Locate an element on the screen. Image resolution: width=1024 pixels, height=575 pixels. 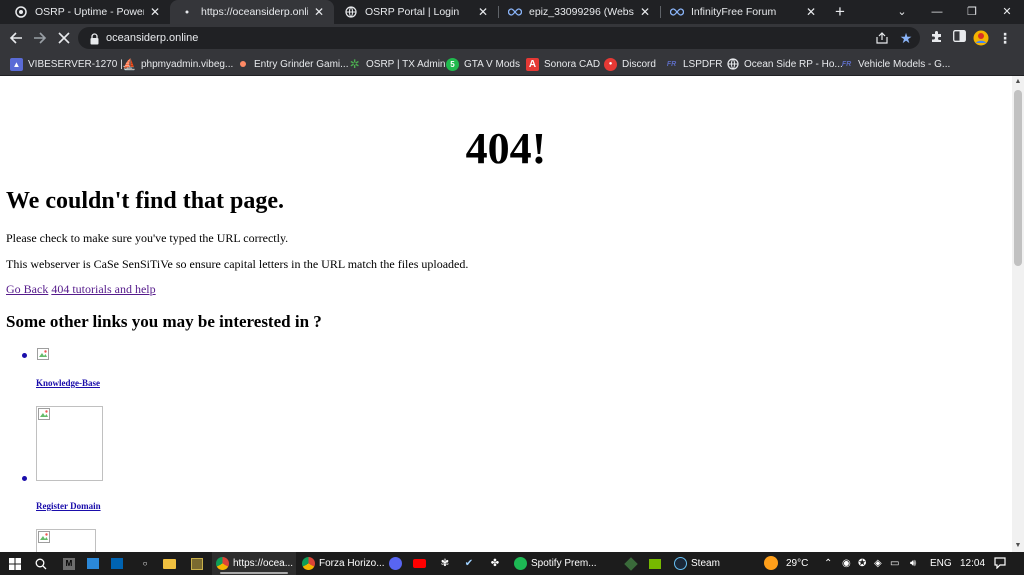
tab-oceansiderp: https://oceansiderp.online ✕ is located at coordinates (252, 12).